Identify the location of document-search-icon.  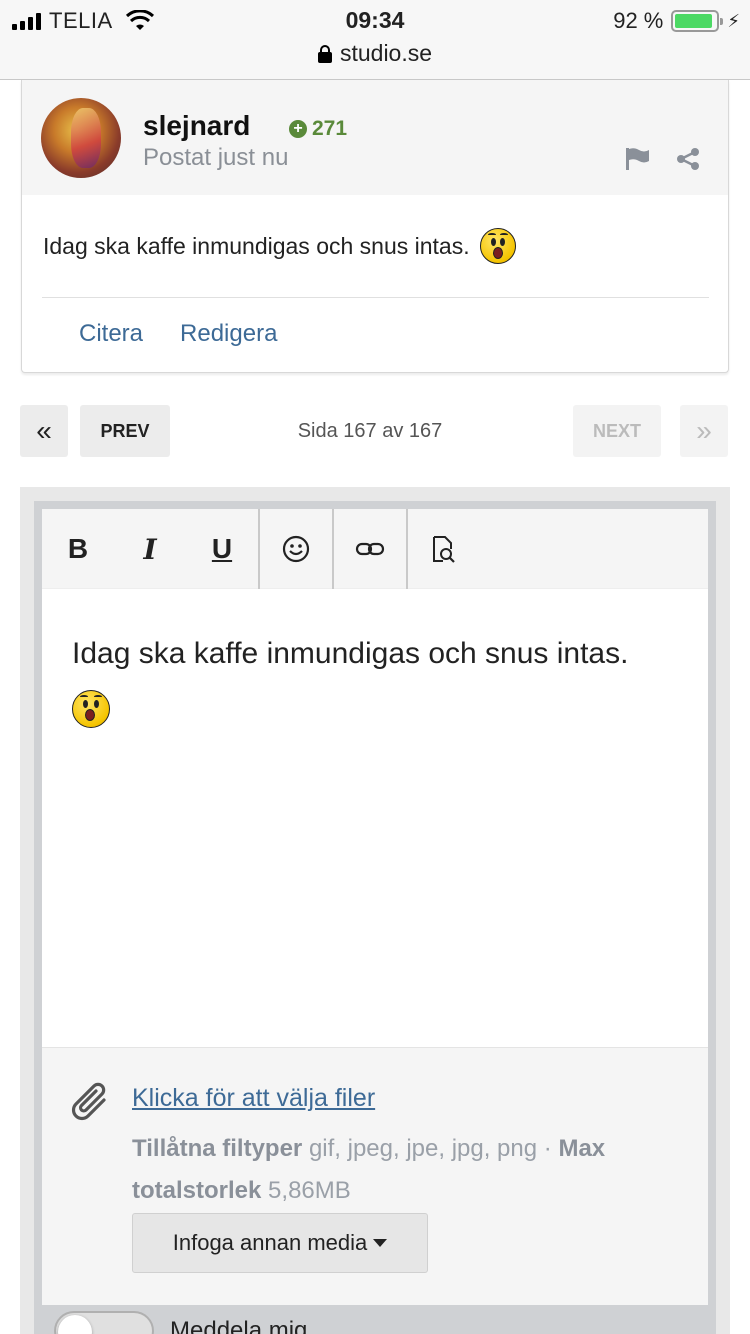
(444, 549).